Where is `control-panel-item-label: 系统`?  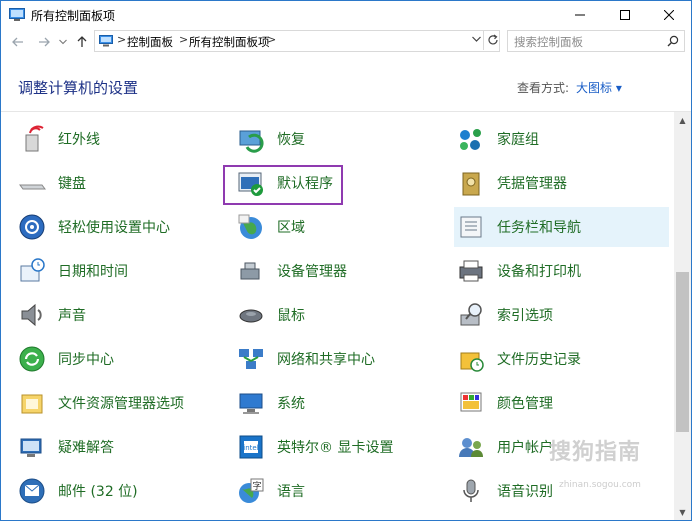 control-panel-item-label: 系统 is located at coordinates (291, 404).